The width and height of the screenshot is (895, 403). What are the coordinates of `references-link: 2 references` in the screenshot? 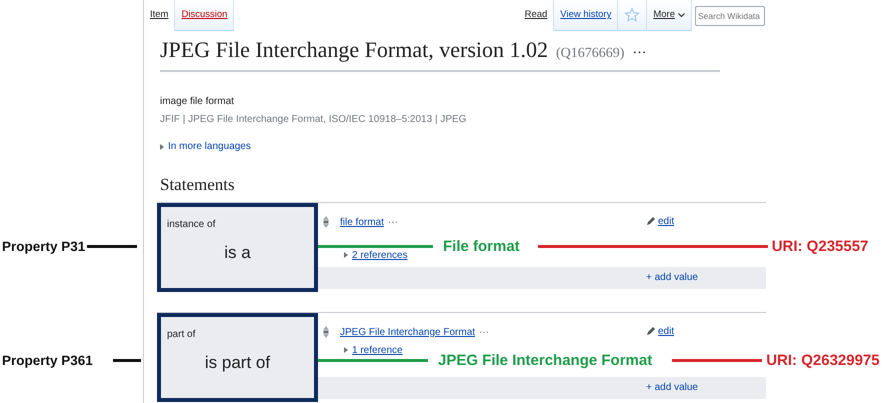 It's located at (380, 255).